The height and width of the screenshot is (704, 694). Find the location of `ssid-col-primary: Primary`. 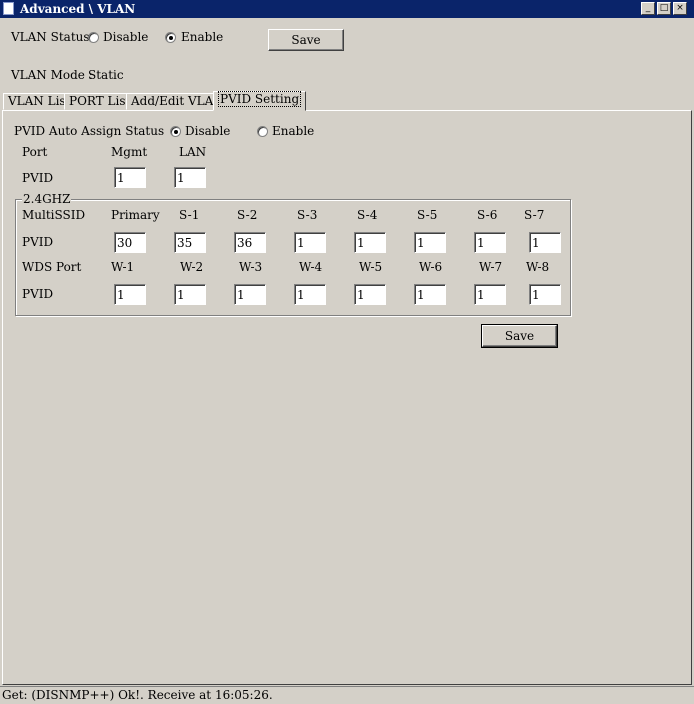

ssid-col-primary: Primary is located at coordinates (135, 215).